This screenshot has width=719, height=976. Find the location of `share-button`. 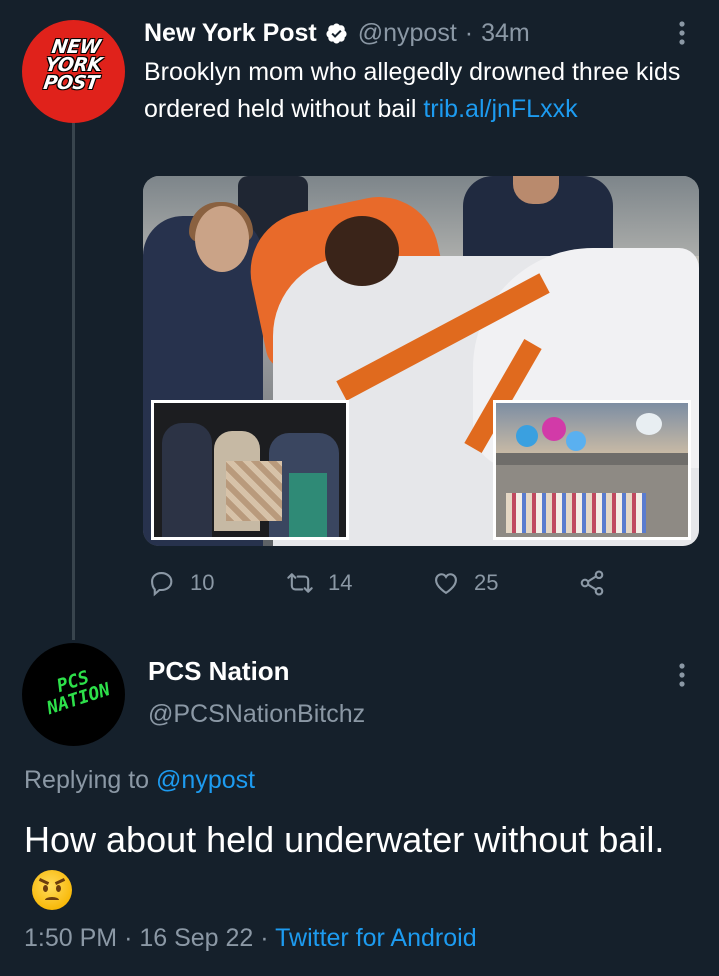

share-button is located at coordinates (592, 583).